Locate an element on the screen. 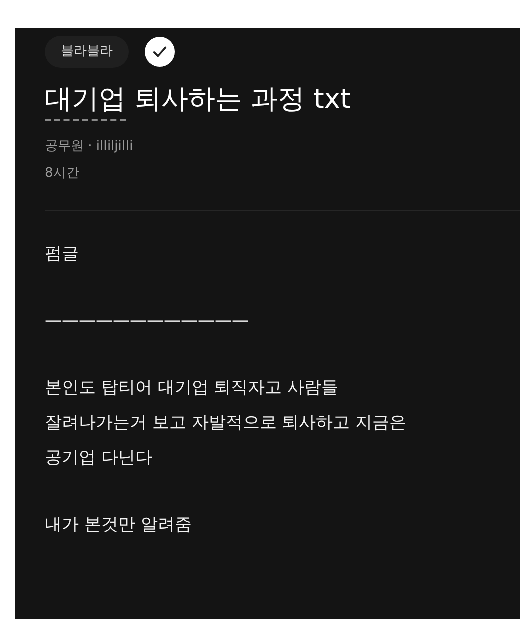  post-title: 대기업 퇴사하는 과정 txt is located at coordinates (282, 101).